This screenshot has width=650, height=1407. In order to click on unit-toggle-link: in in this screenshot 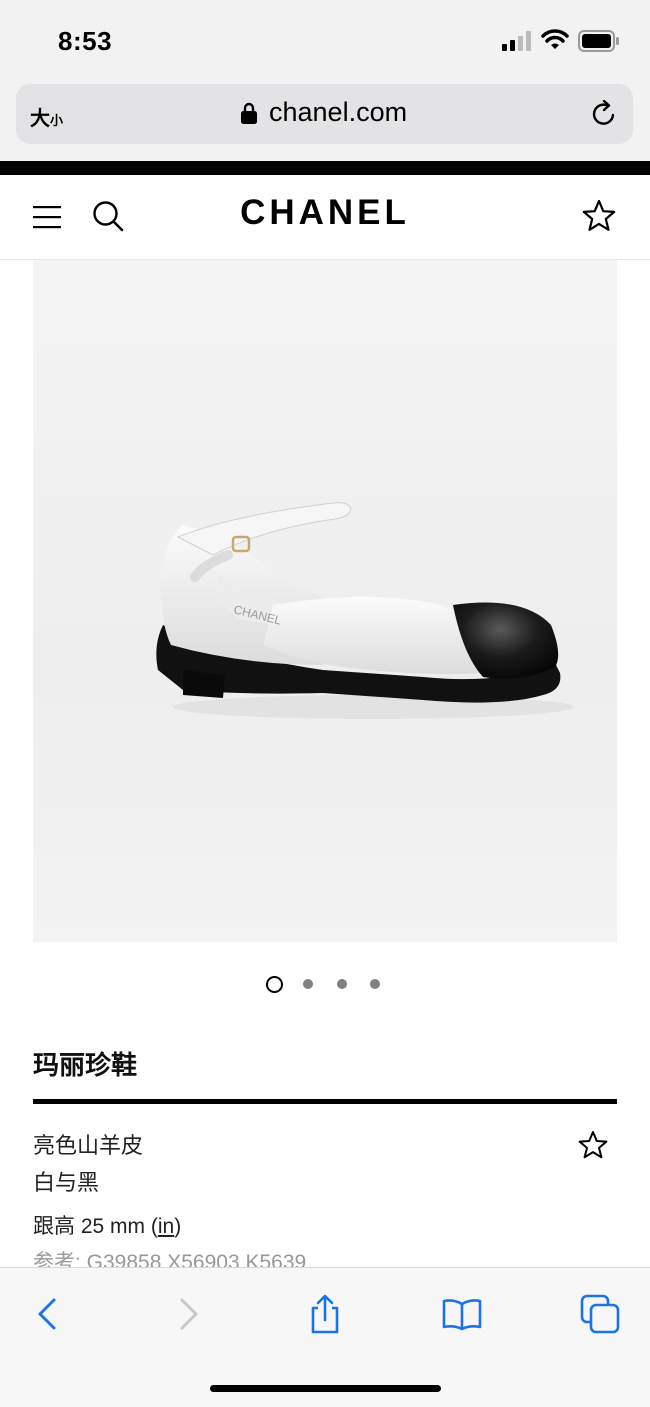, I will do `click(166, 1226)`.